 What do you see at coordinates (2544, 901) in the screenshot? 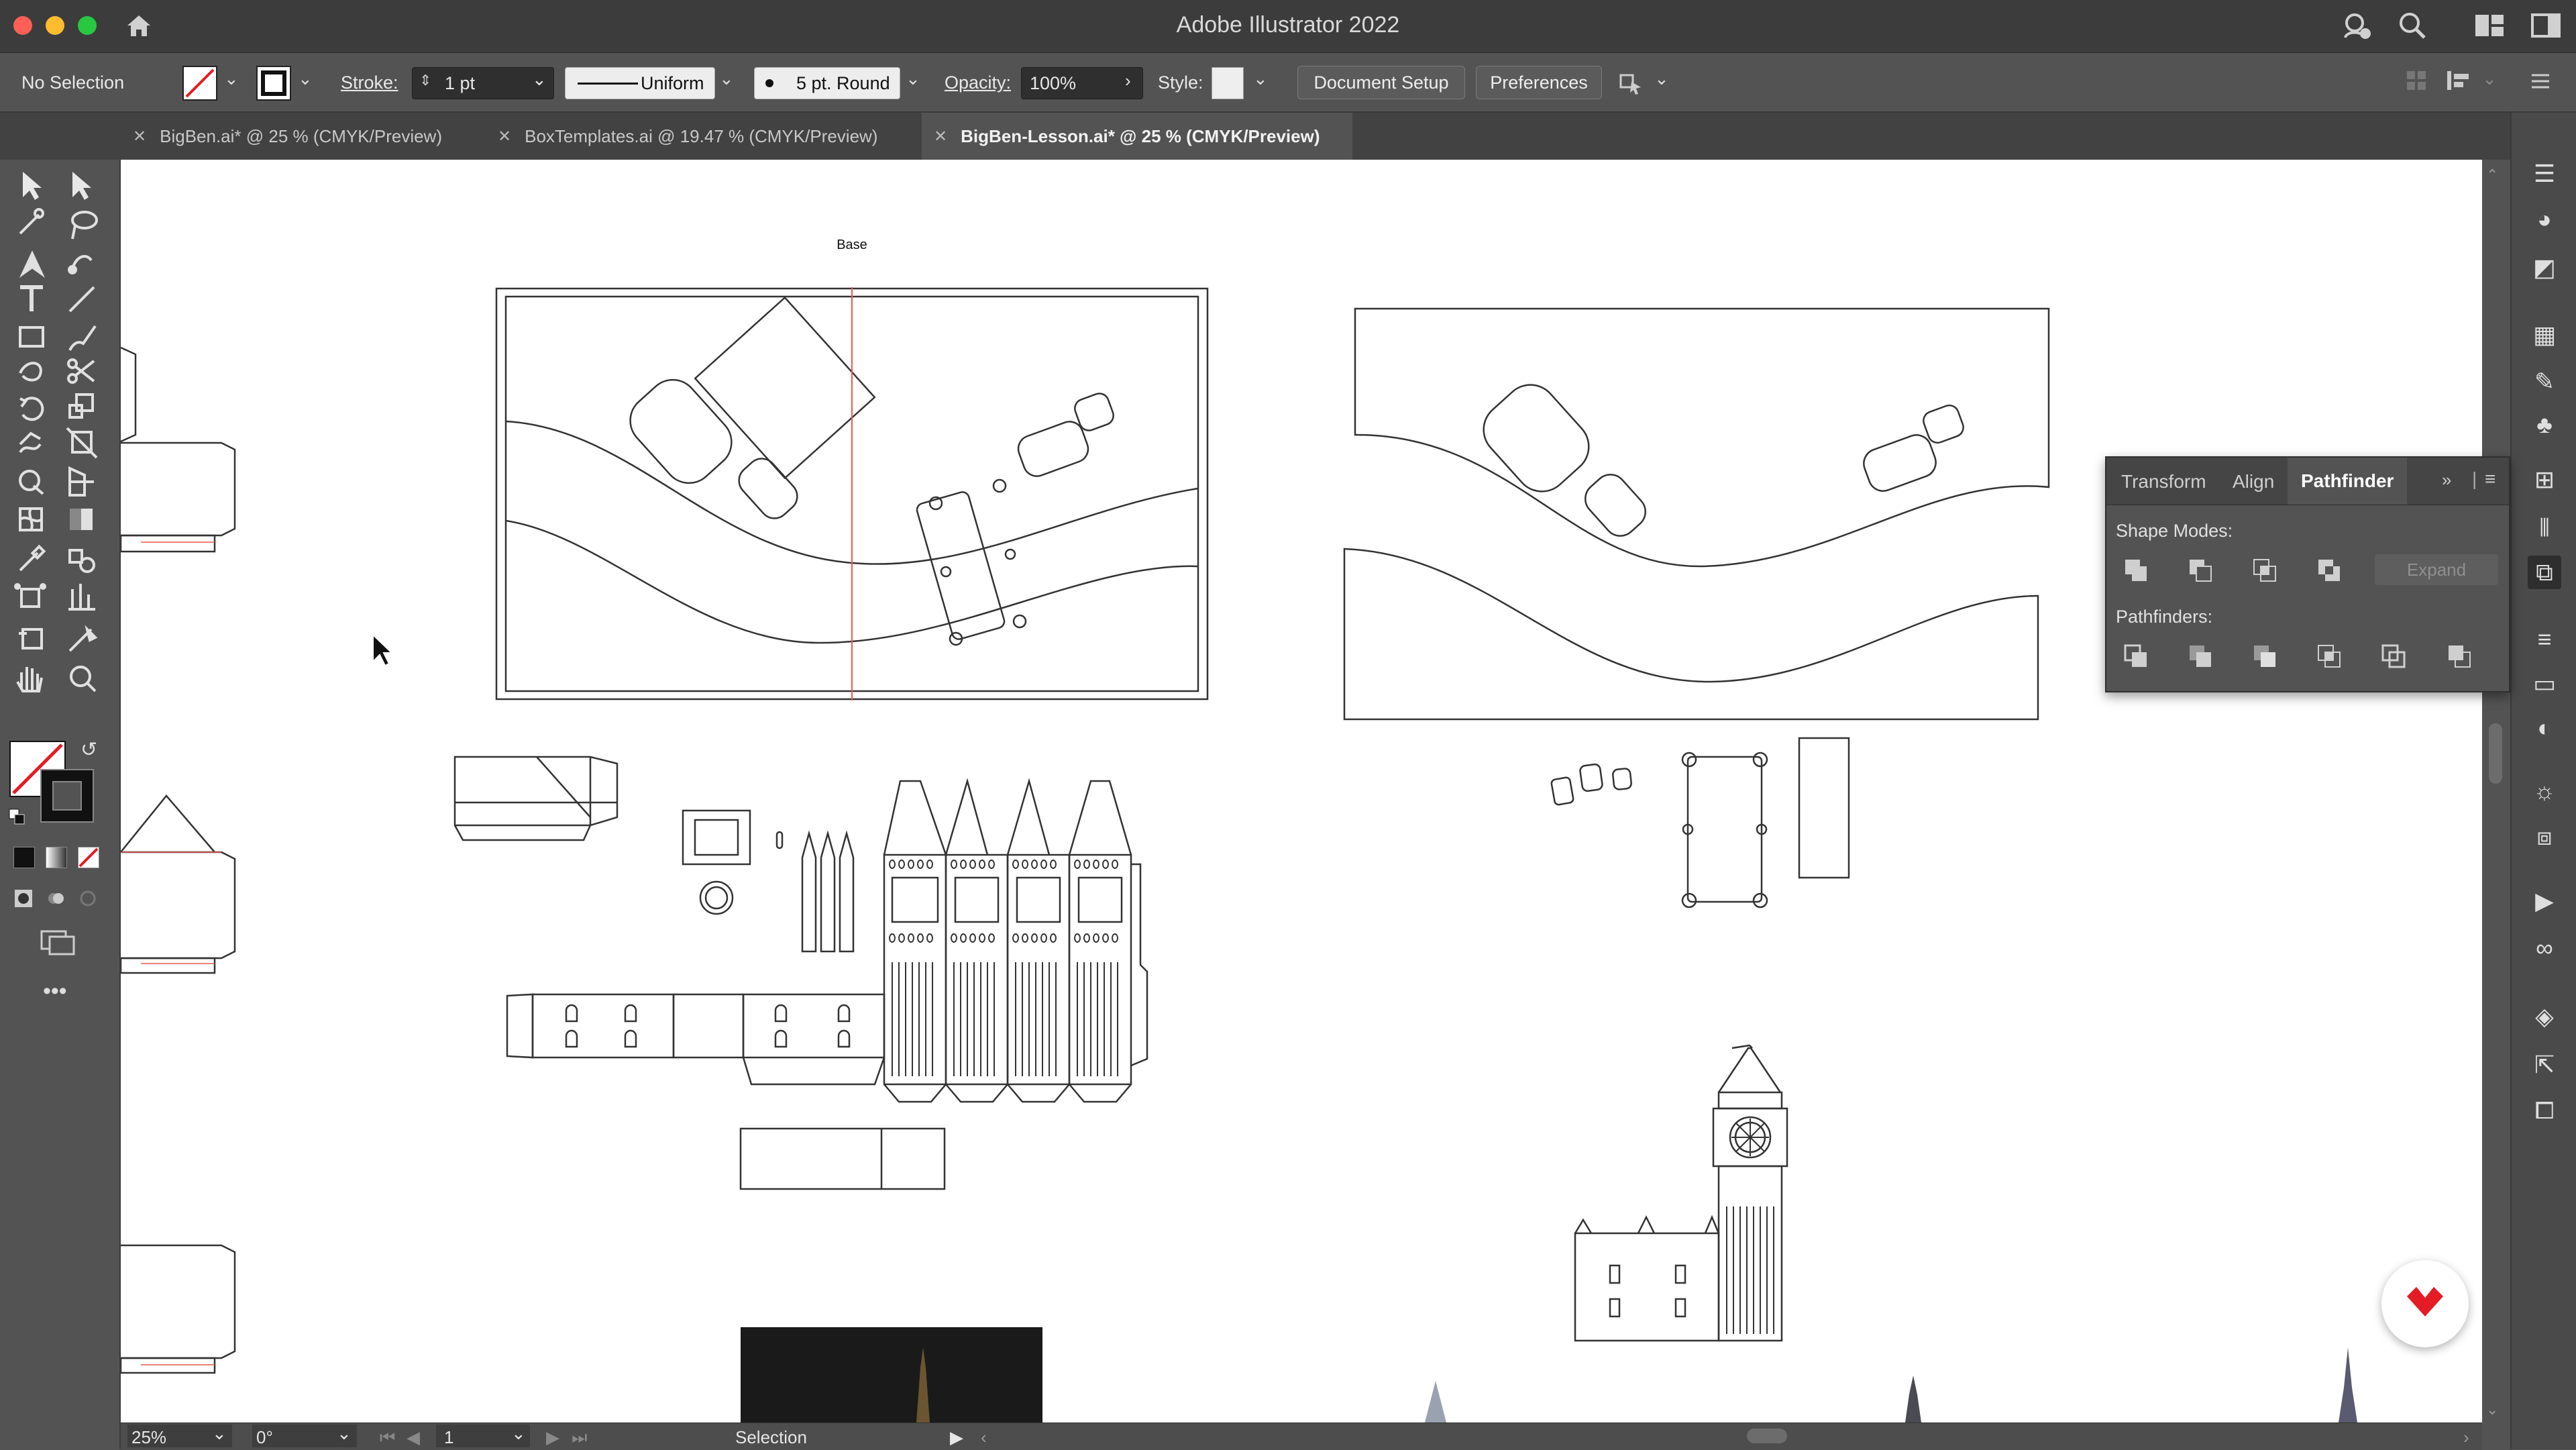
I see `actions-icon: ▶` at bounding box center [2544, 901].